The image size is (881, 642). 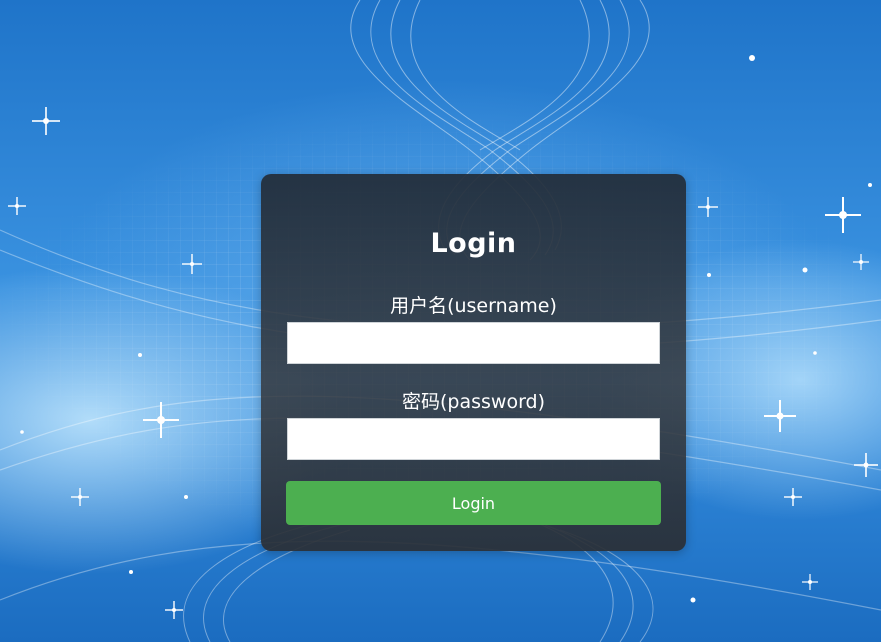 What do you see at coordinates (473, 402) in the screenshot?
I see `password-label: 密码(password)` at bounding box center [473, 402].